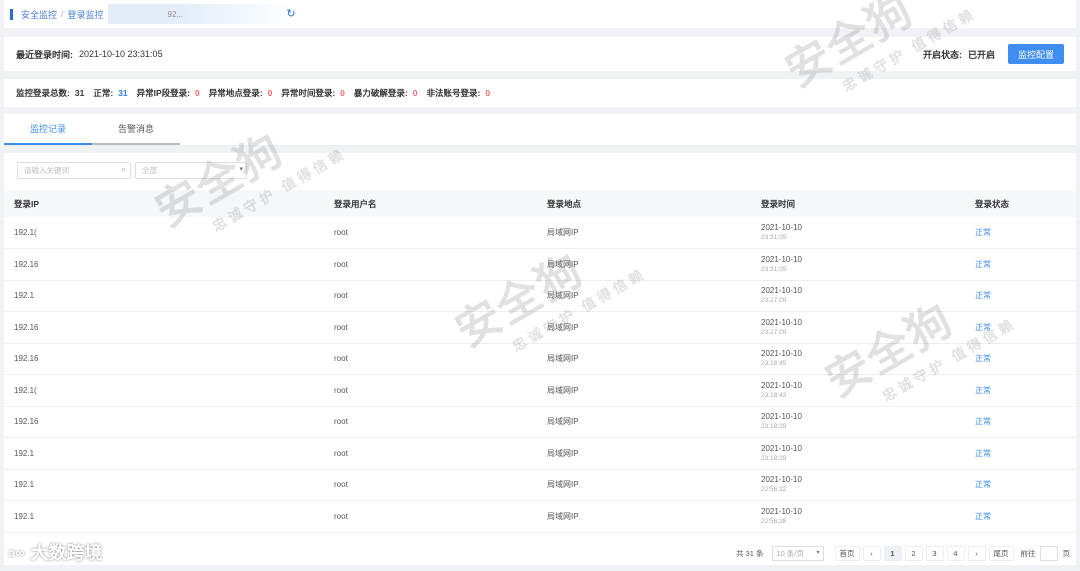 Image resolution: width=1080 pixels, height=571 pixels. What do you see at coordinates (123, 93) in the screenshot?
I see `stat-normal-value: 31` at bounding box center [123, 93].